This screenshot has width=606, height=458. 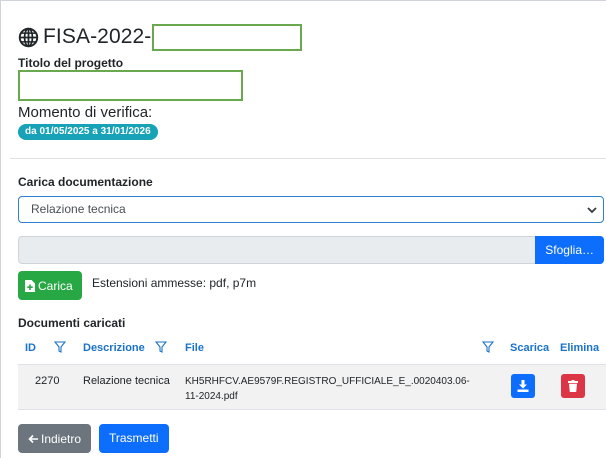 What do you see at coordinates (580, 348) in the screenshot?
I see `column-header-delete: Elimina` at bounding box center [580, 348].